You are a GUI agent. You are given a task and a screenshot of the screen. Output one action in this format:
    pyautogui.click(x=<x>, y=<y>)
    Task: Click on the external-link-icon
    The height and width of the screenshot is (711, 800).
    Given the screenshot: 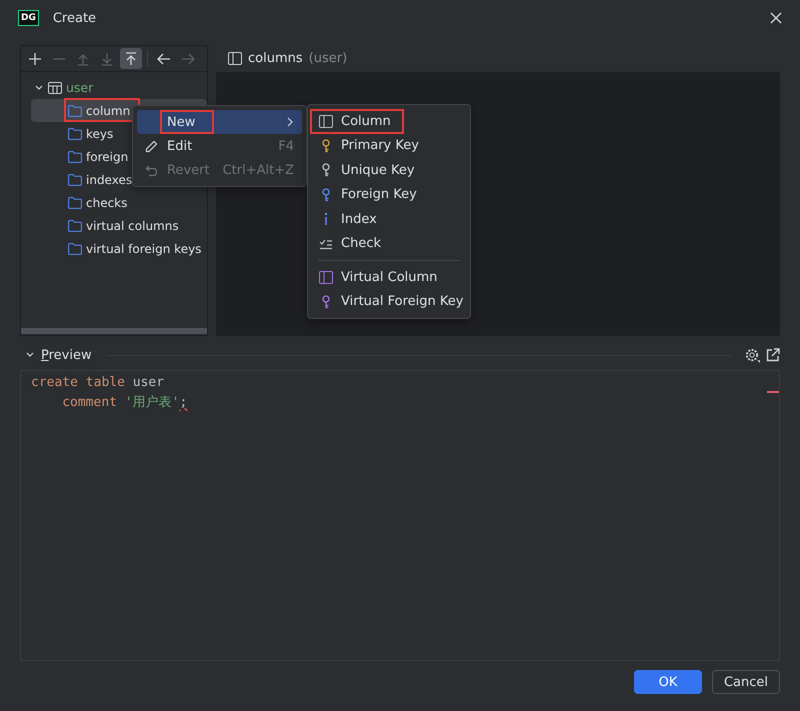 What is the action you would take?
    pyautogui.click(x=773, y=355)
    